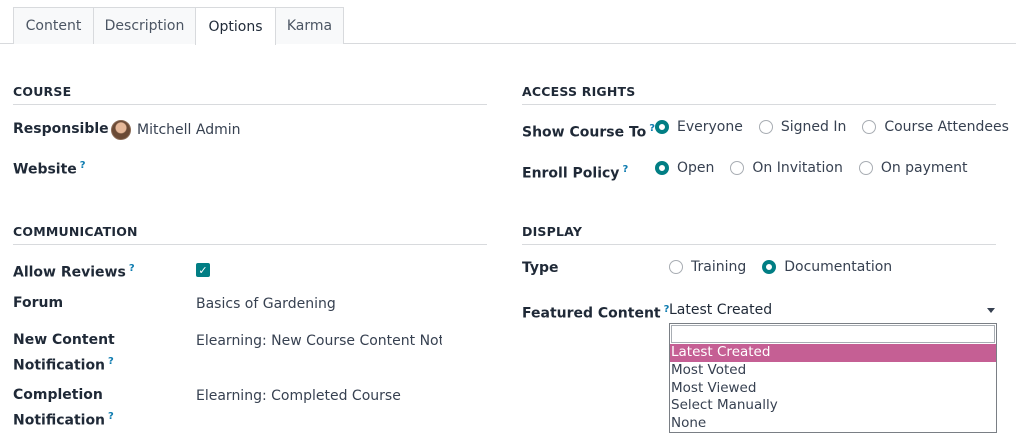 This screenshot has height=445, width=1016. I want to click on responsible-label: Responsible, so click(61, 129).